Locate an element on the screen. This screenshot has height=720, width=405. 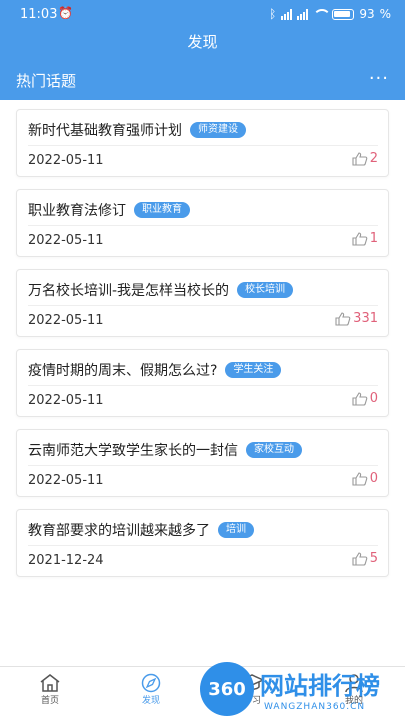
clock: 11:03 is located at coordinates (39, 14).